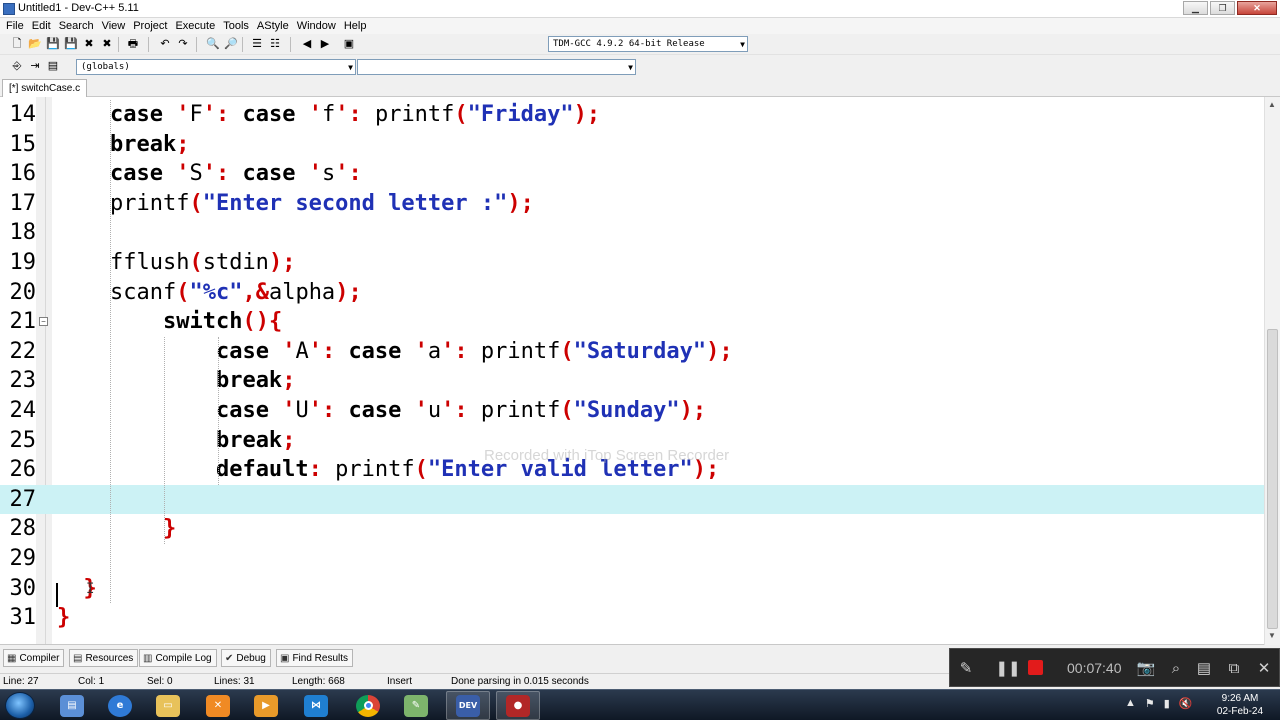 The image size is (1280, 720). Describe the element at coordinates (474, 351) in the screenshot. I see `code-text: case 'A': case 'a': printf("Saturday");` at that location.